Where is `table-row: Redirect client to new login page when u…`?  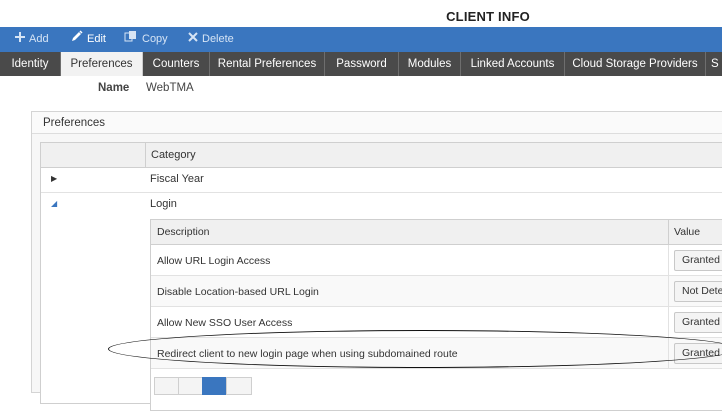 table-row: Redirect client to new login page when u… is located at coordinates (436, 353).